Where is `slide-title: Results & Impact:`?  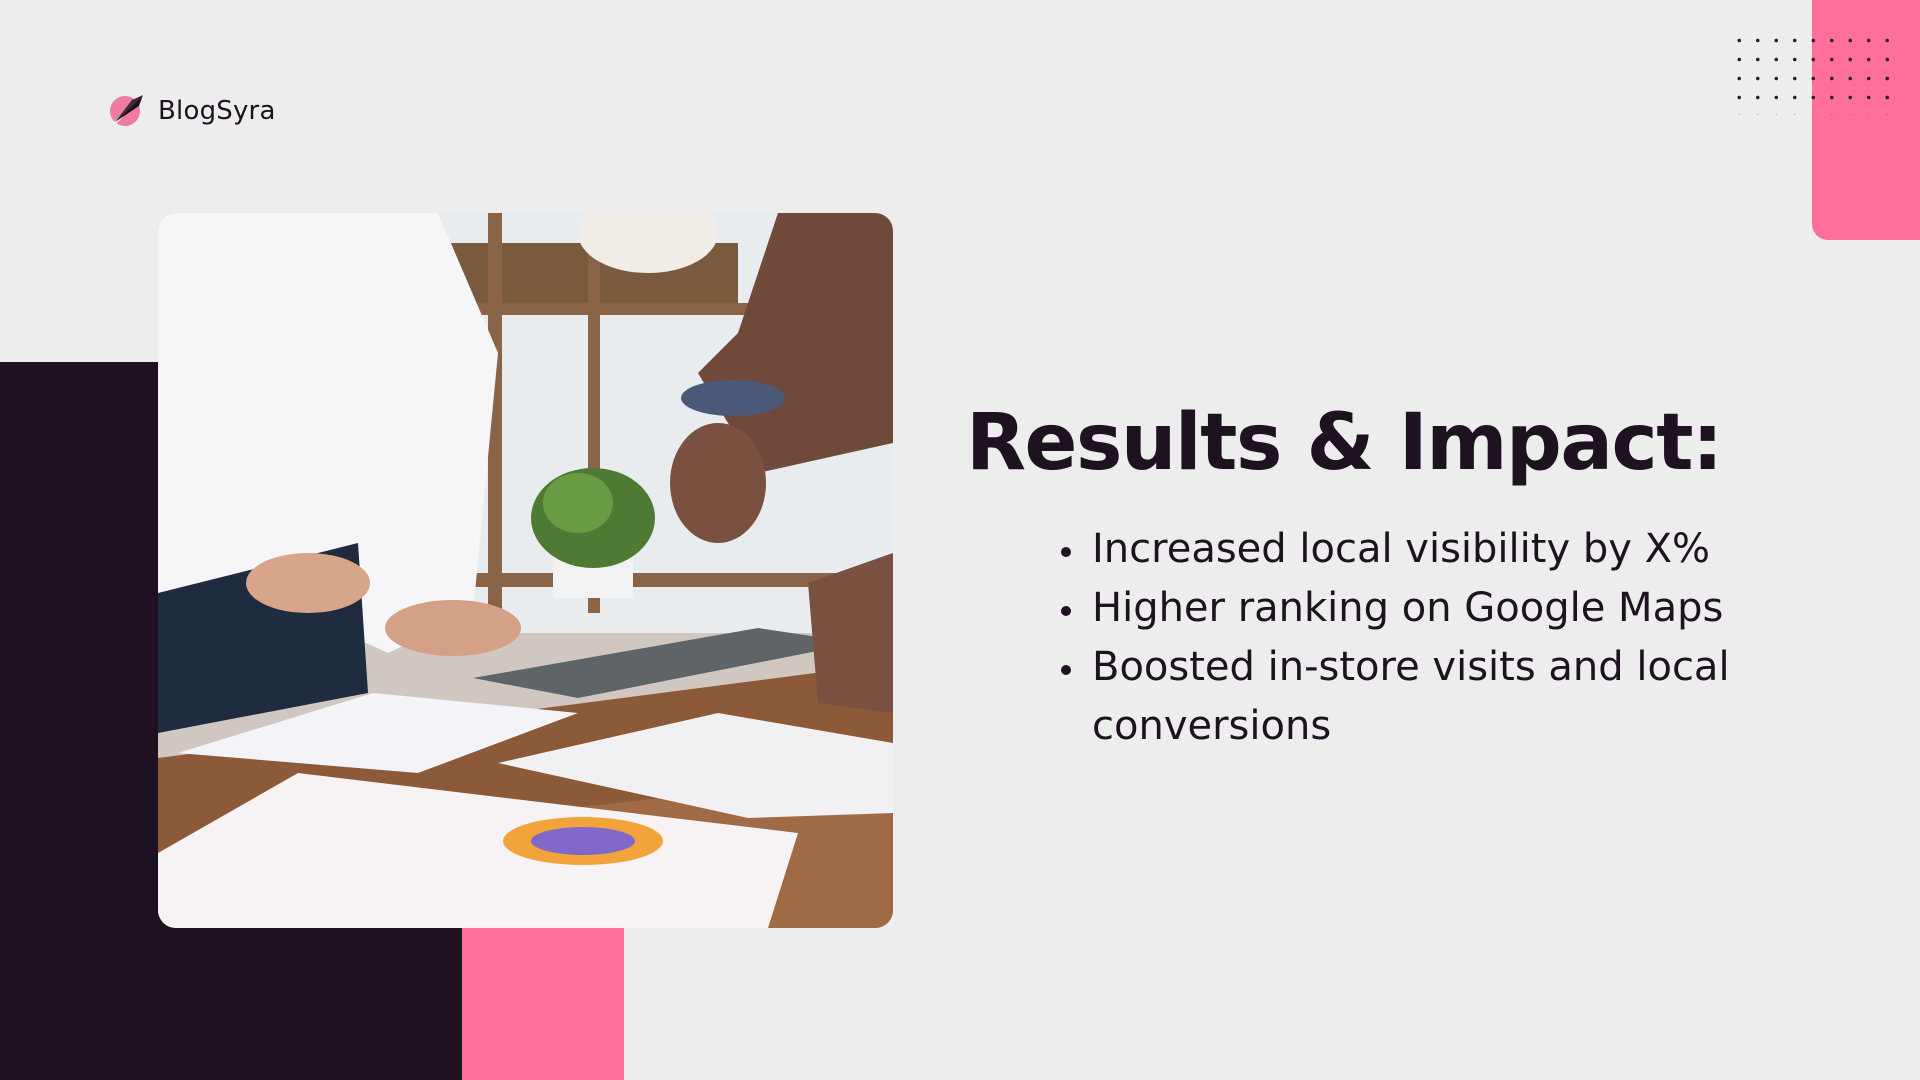
slide-title: Results & Impact: is located at coordinates (1344, 443).